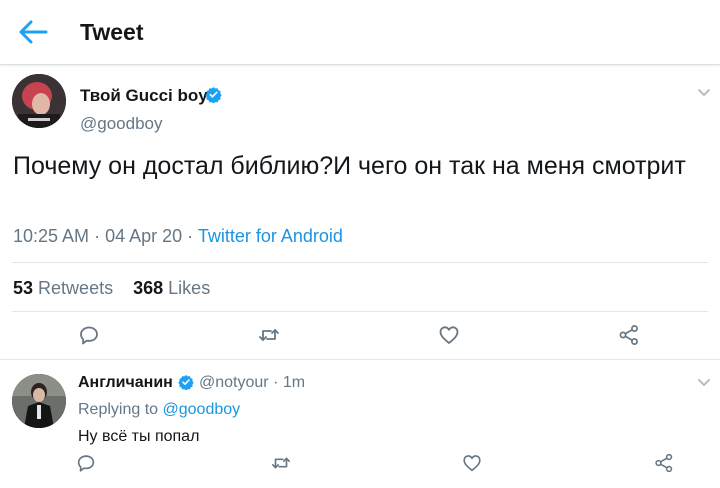 Image resolution: width=720 pixels, height=488 pixels. Describe the element at coordinates (51, 236) in the screenshot. I see `tweet-time: 10:25 AM` at that location.